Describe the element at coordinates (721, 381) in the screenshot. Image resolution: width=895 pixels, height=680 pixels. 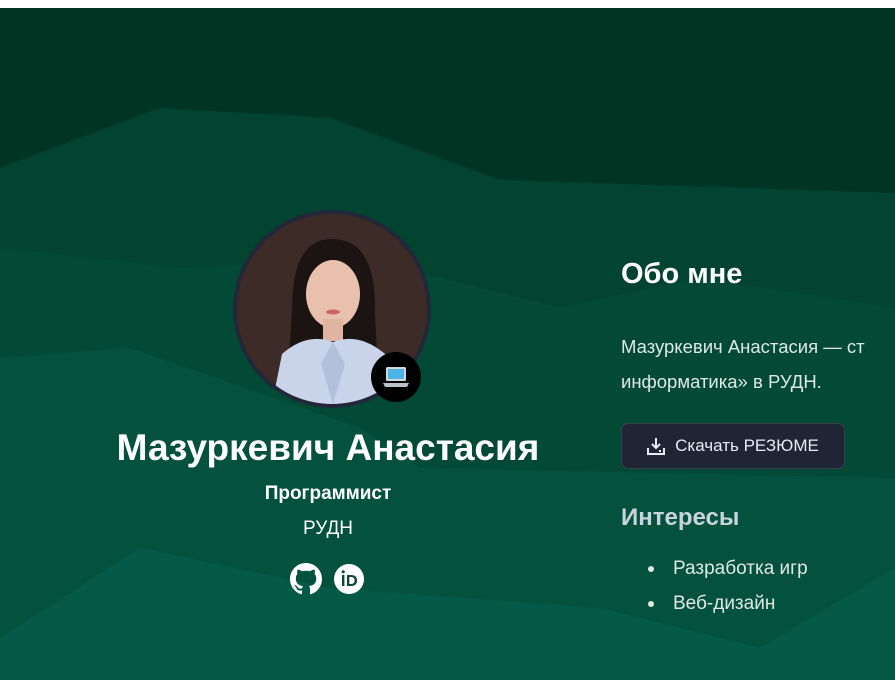
I see `about-text-line: информатика» в РУДН.` at that location.